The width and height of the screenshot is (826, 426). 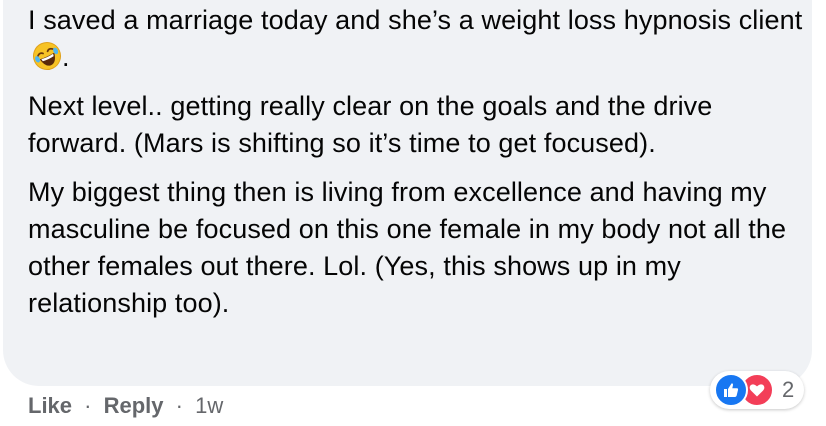 I want to click on rolling-on-floor-laughing-icon, so click(x=47, y=56).